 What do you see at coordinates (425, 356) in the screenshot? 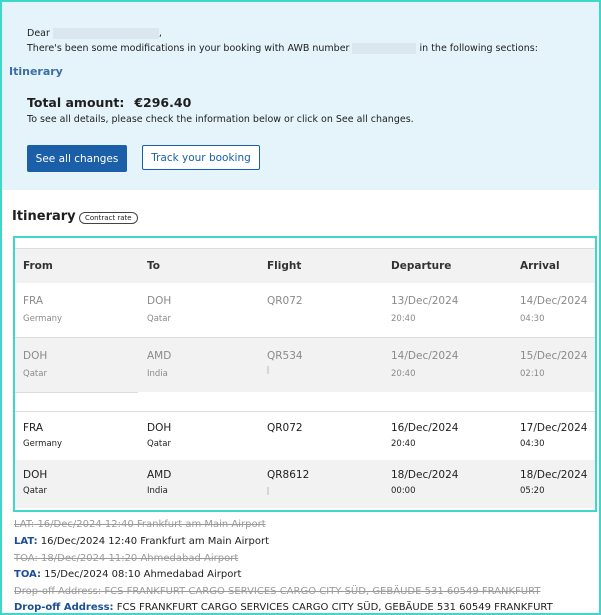
I see `departure-date: 14/Dec/2024` at bounding box center [425, 356].